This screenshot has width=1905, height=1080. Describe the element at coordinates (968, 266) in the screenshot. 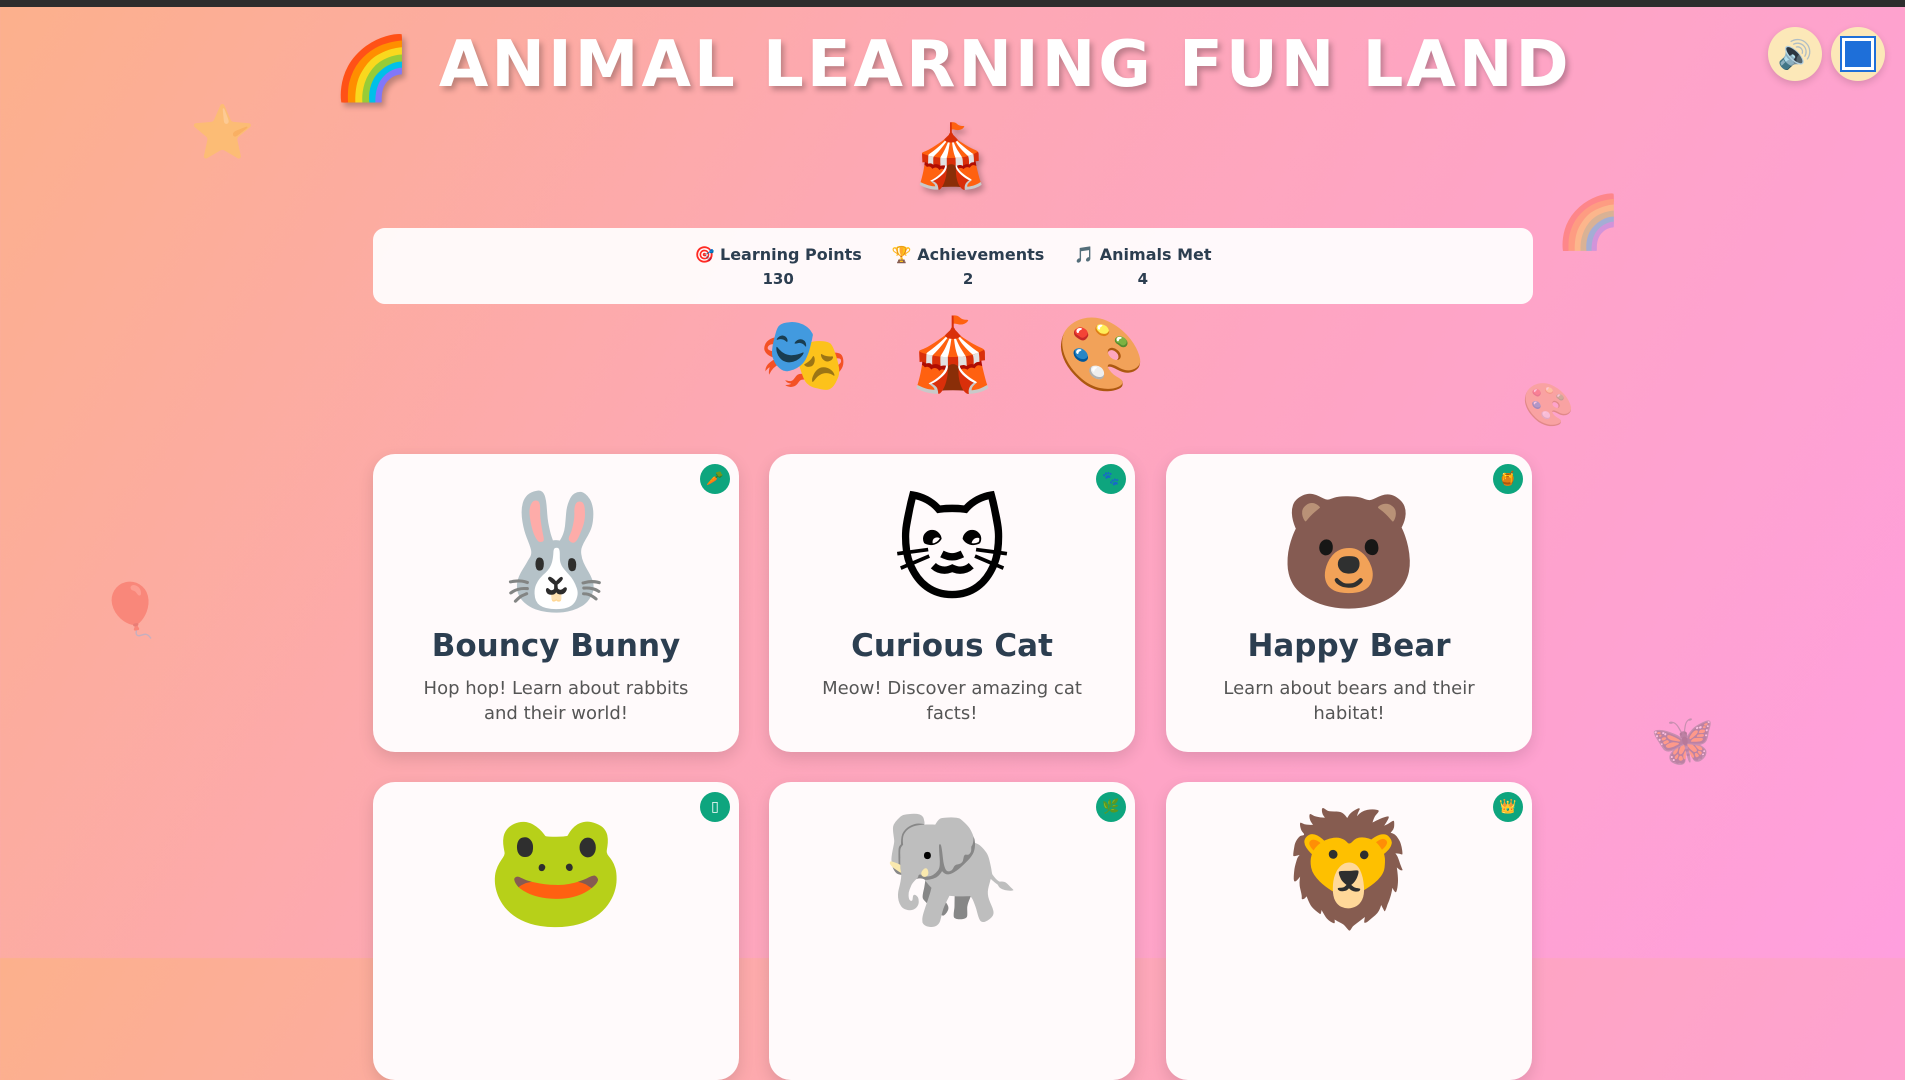

I see `stat-achievements: 🏆 Achievements 2` at that location.